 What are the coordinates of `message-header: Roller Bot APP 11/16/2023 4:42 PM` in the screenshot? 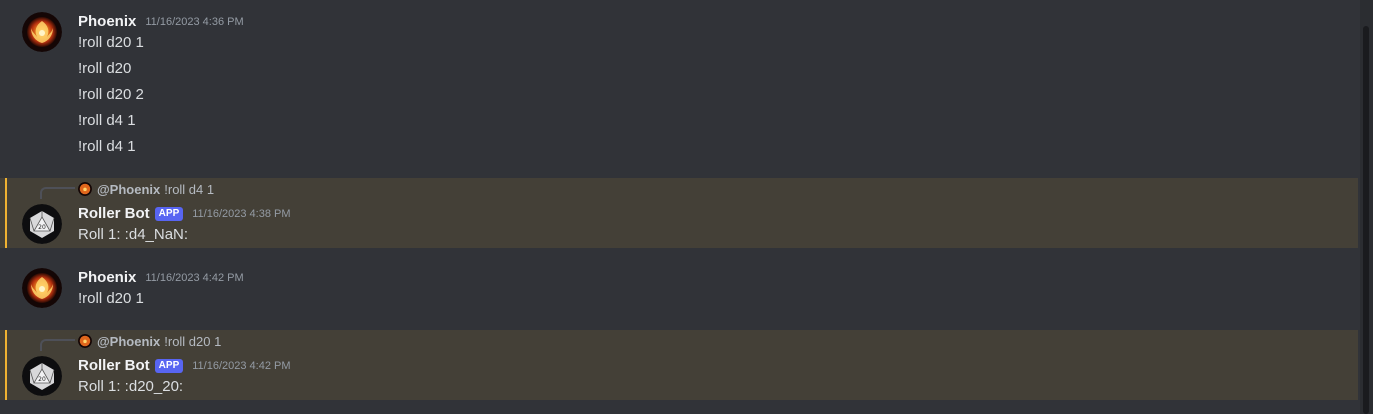 It's located at (184, 365).